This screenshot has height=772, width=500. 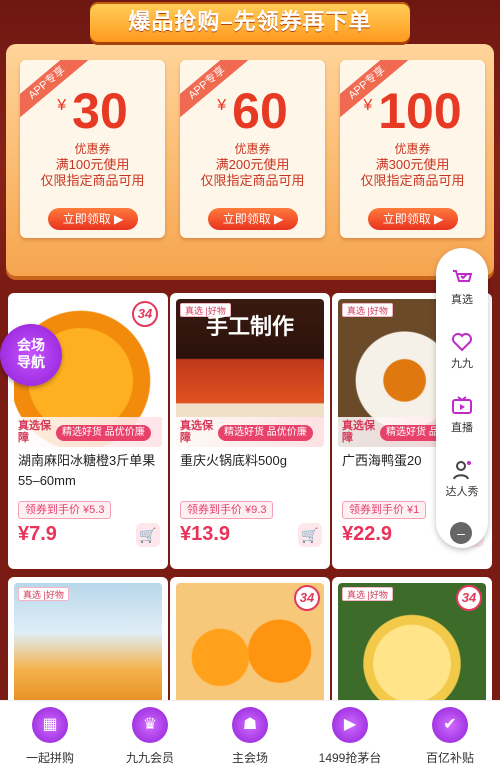 I want to click on user-star-icon, so click(x=462, y=470).